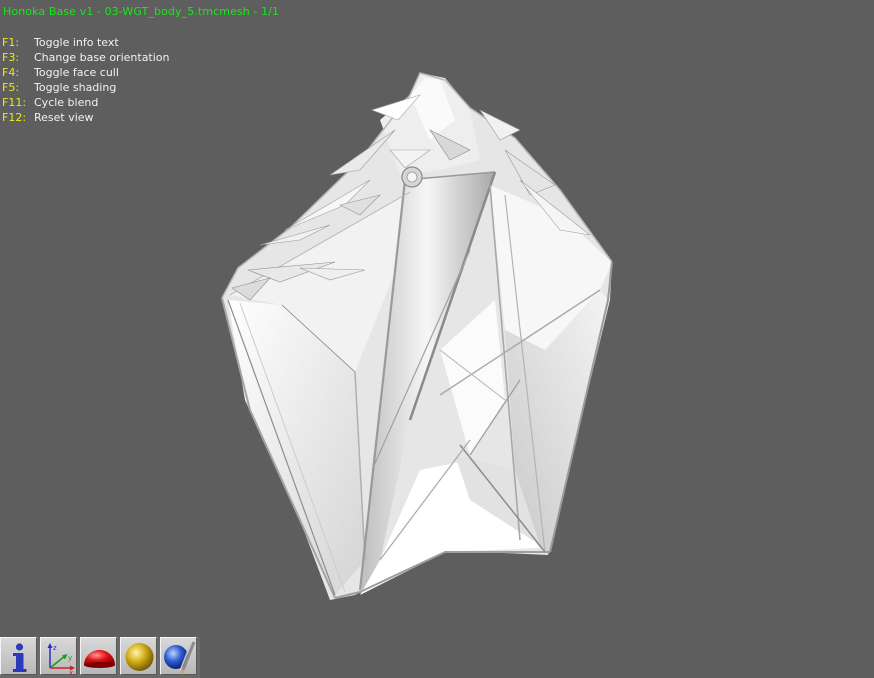  I want to click on help-action: Reset view, so click(64, 117).